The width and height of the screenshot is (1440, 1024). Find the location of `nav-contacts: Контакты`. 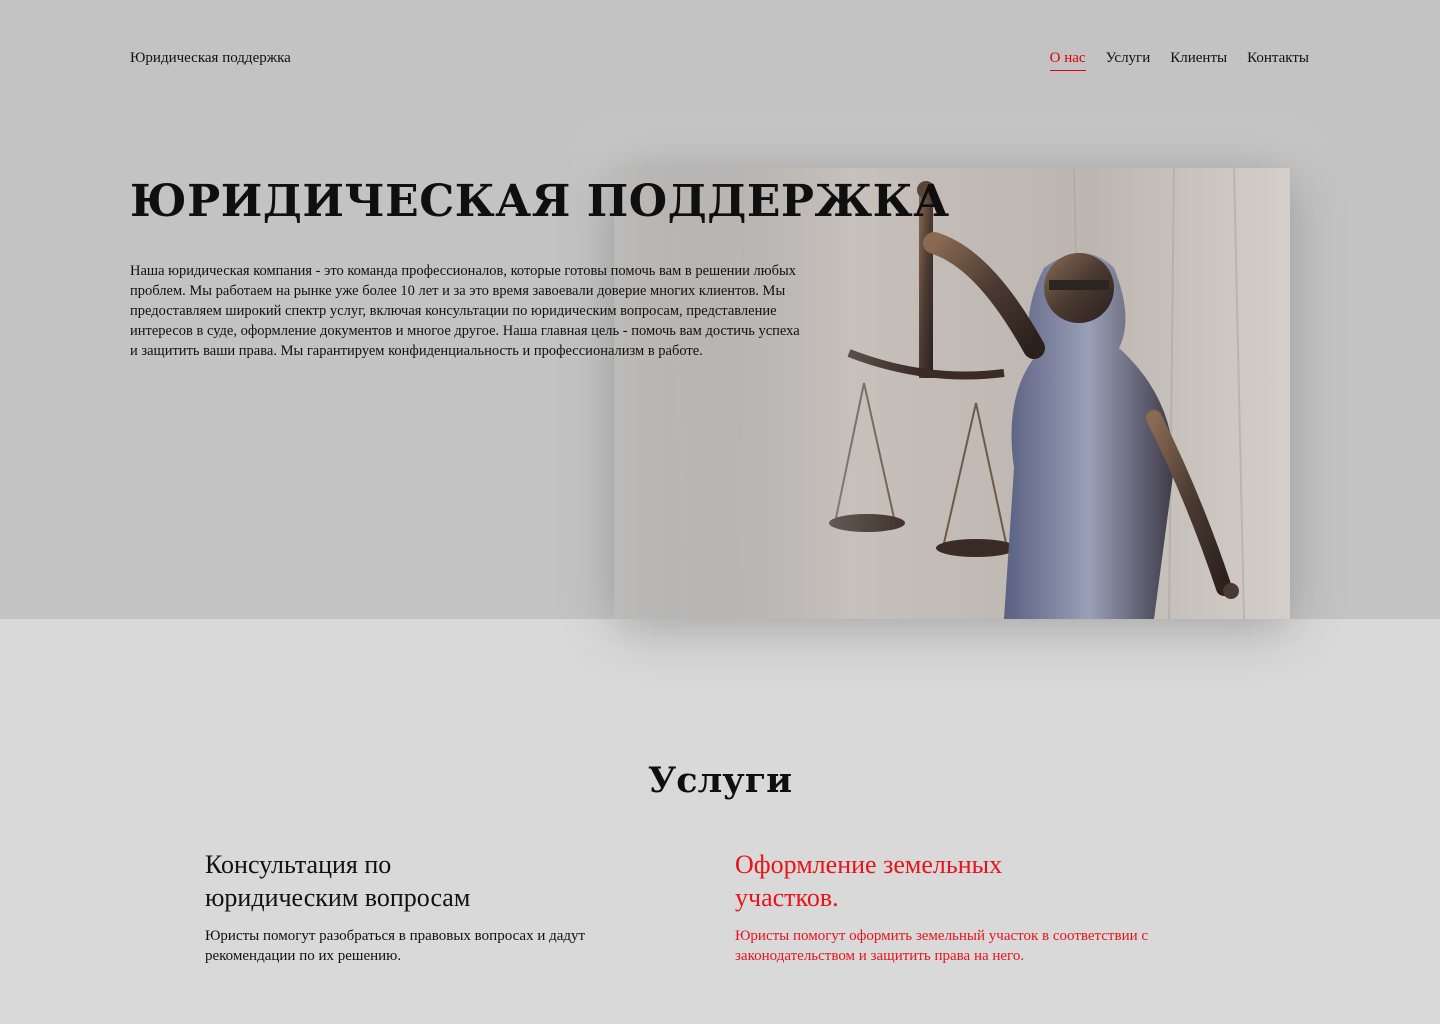

nav-contacts: Контакты is located at coordinates (1278, 60).